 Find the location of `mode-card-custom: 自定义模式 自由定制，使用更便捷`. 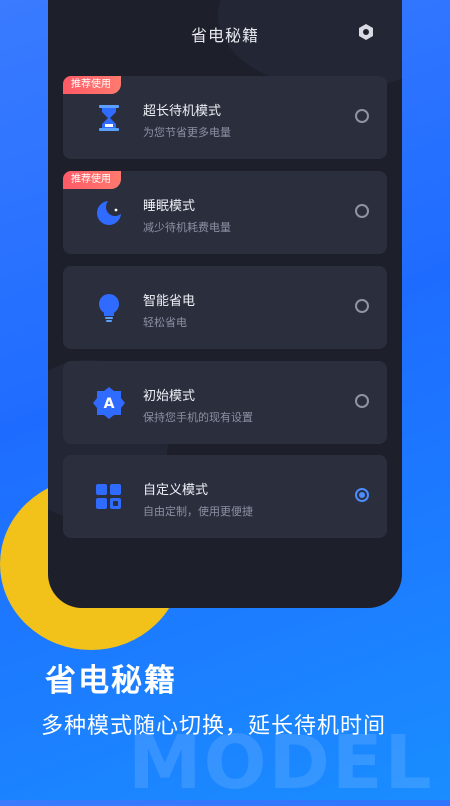

mode-card-custom: 自定义模式 自由定制，使用更便捷 is located at coordinates (225, 496).